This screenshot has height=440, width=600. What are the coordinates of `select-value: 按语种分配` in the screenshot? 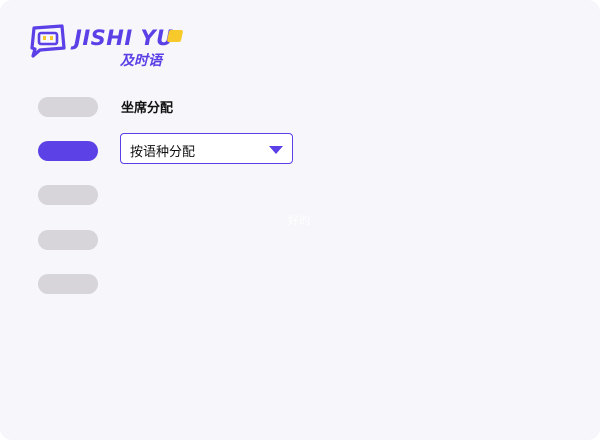 It's located at (163, 152).